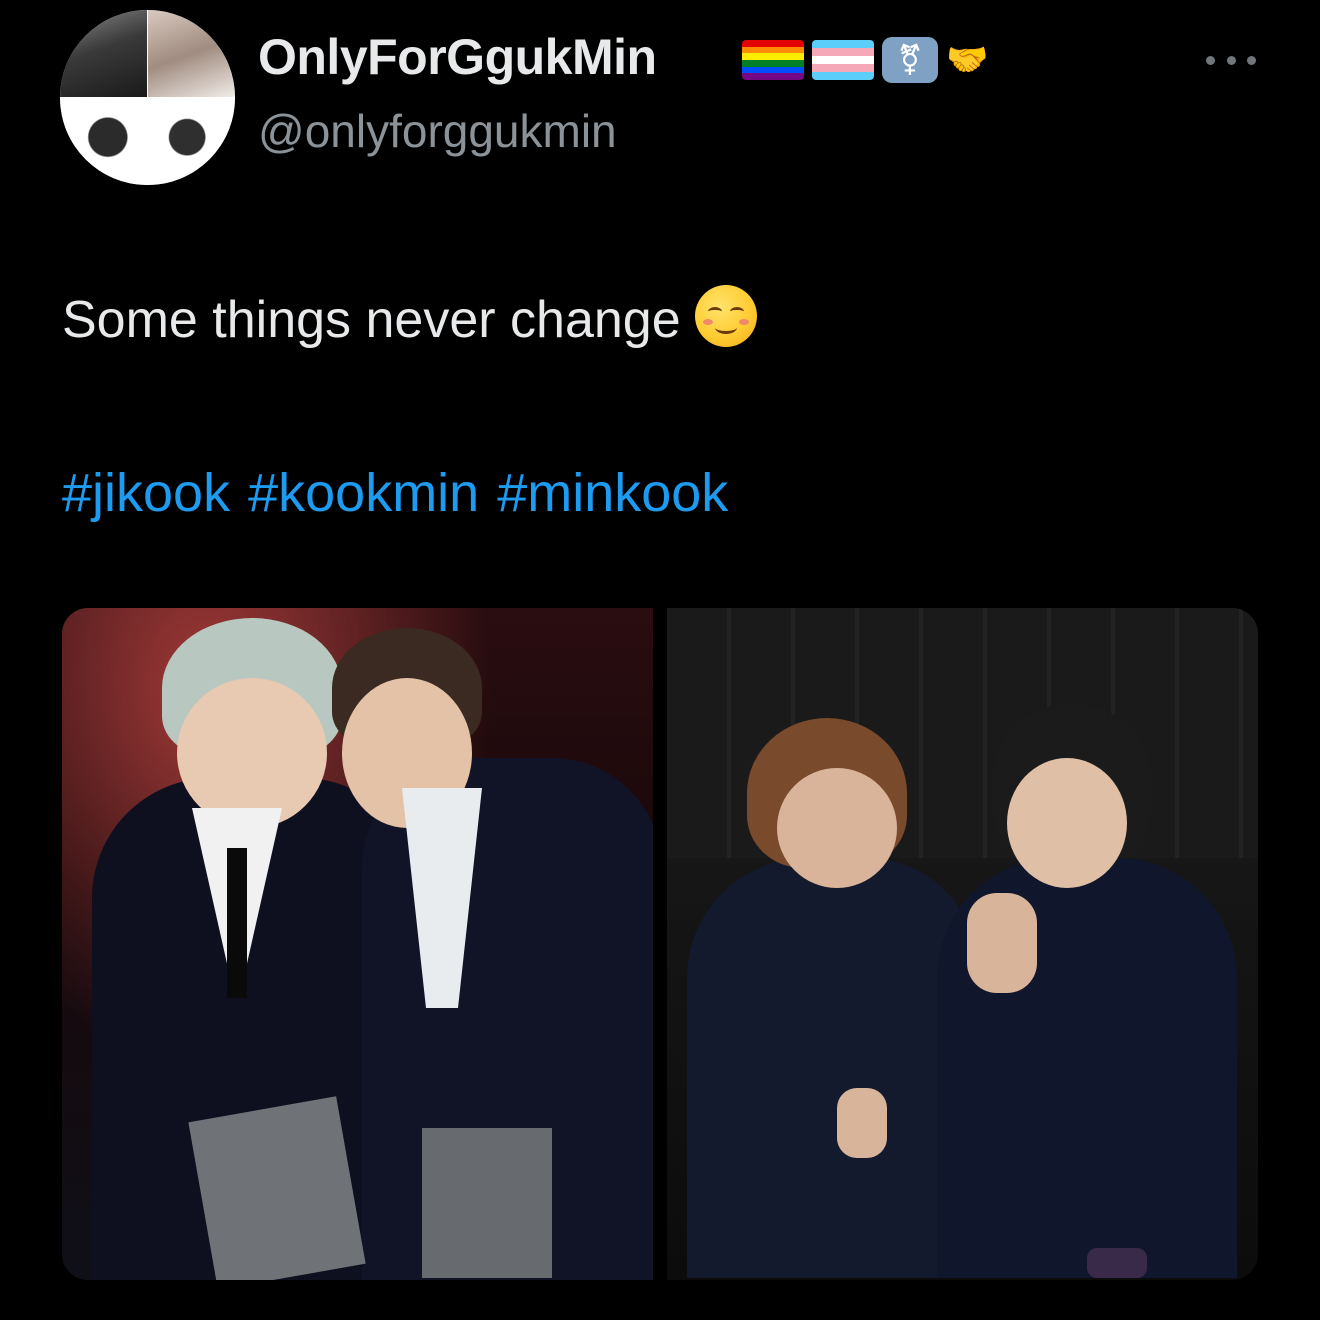 The width and height of the screenshot is (1320, 1320). Describe the element at coordinates (843, 60) in the screenshot. I see `transgender-flag-icon` at that location.